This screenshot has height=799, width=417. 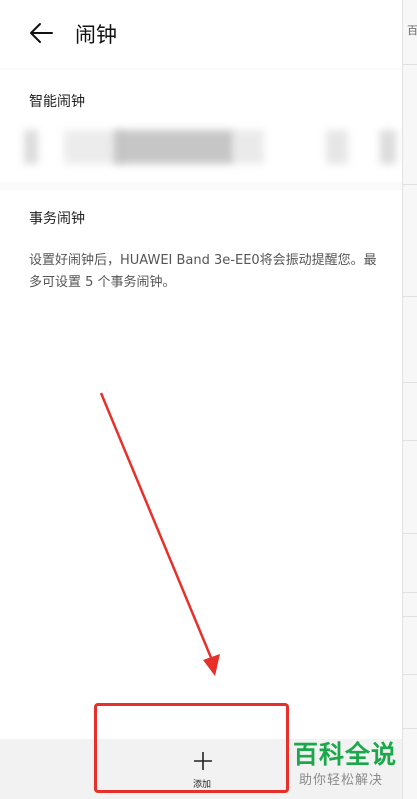 I want to click on header: 闹钟, so click(x=201, y=34).